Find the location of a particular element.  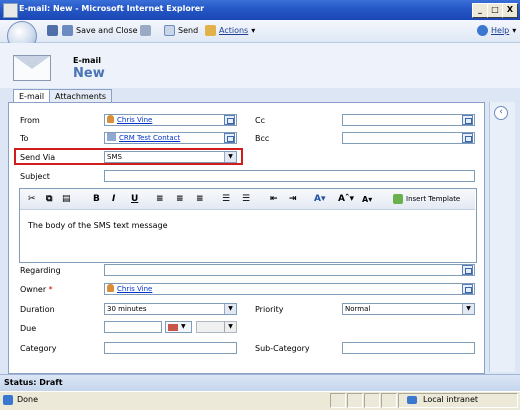

owner-value: Chris Vine is located at coordinates (134, 289).